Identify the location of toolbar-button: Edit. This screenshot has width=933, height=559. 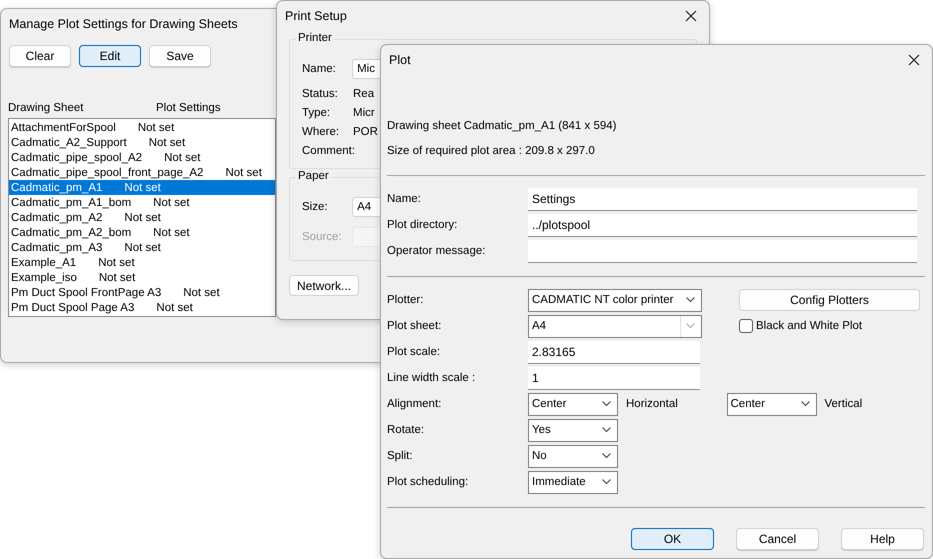
(110, 56).